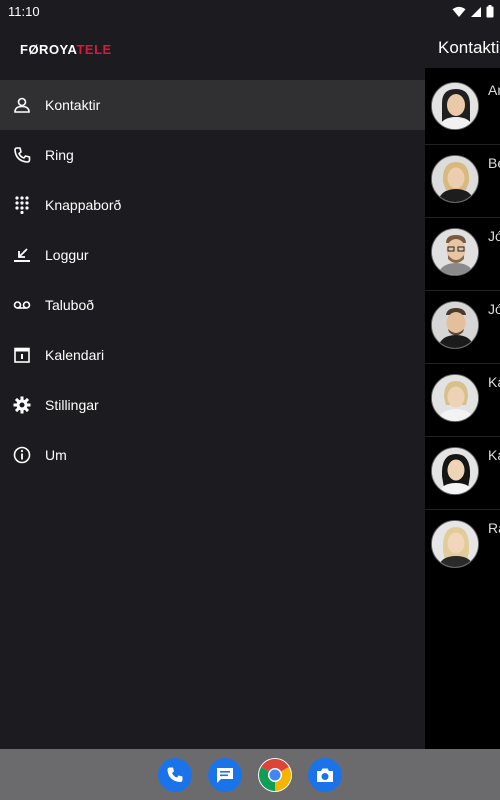 The height and width of the screenshot is (800, 500). I want to click on drawer-item-kalendari: Kalendari, so click(212, 355).